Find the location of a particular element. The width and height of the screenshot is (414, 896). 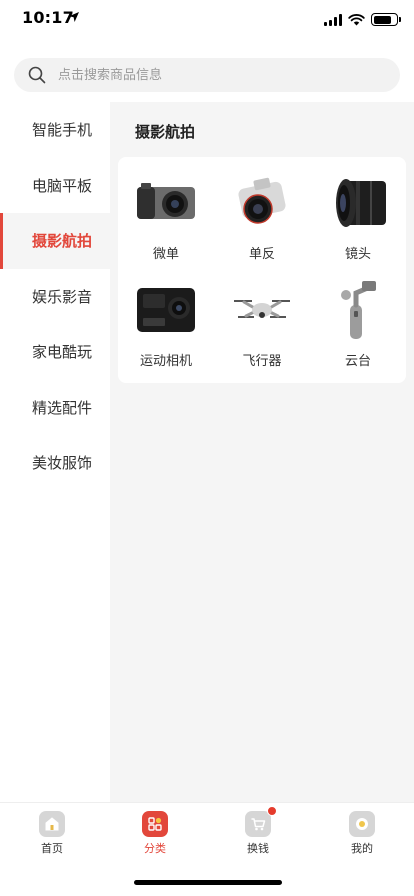

profile-icon is located at coordinates (362, 824).